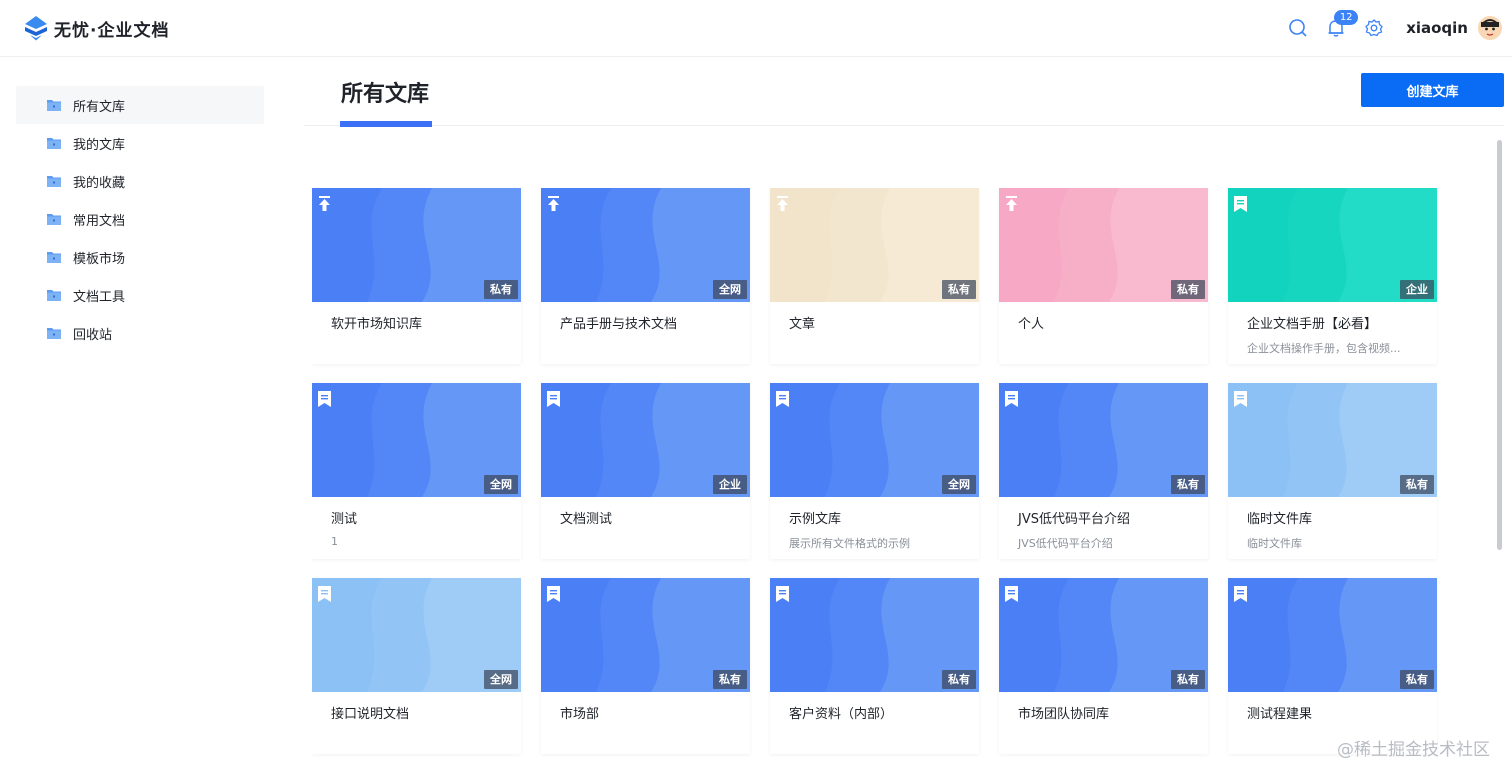 The height and width of the screenshot is (780, 1512). I want to click on library-card: 私有文章, so click(874, 276).